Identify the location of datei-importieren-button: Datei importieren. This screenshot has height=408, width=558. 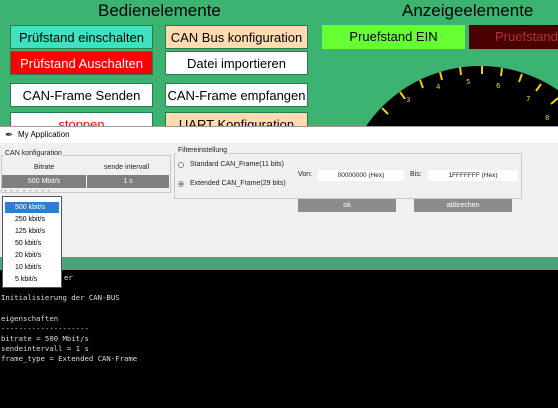
(236, 63).